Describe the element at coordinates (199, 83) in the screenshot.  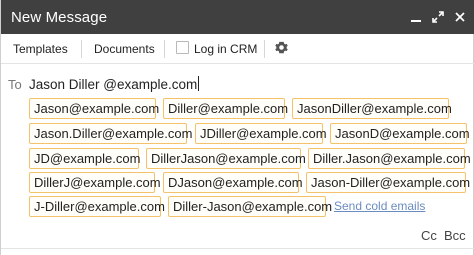
I see `text-caret` at that location.